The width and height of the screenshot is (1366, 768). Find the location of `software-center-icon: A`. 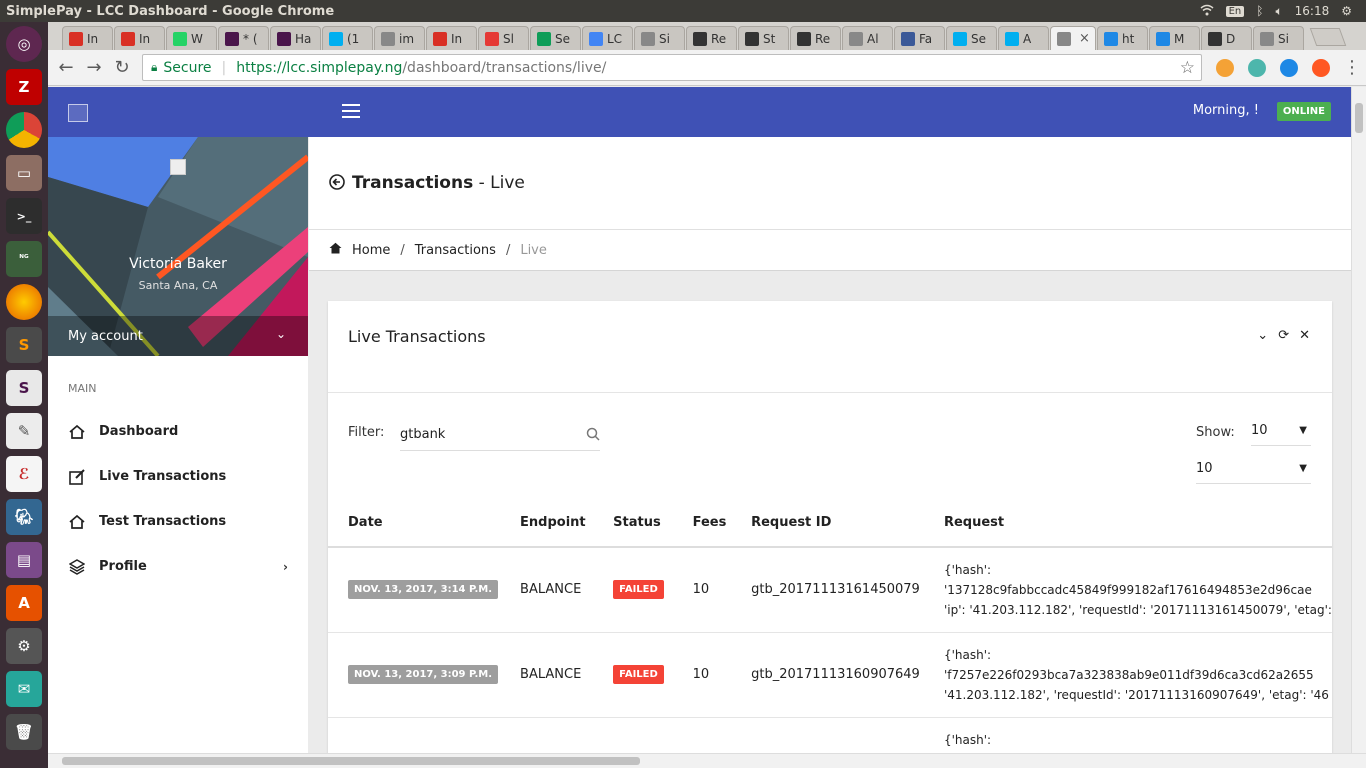

software-center-icon: A is located at coordinates (24, 603).